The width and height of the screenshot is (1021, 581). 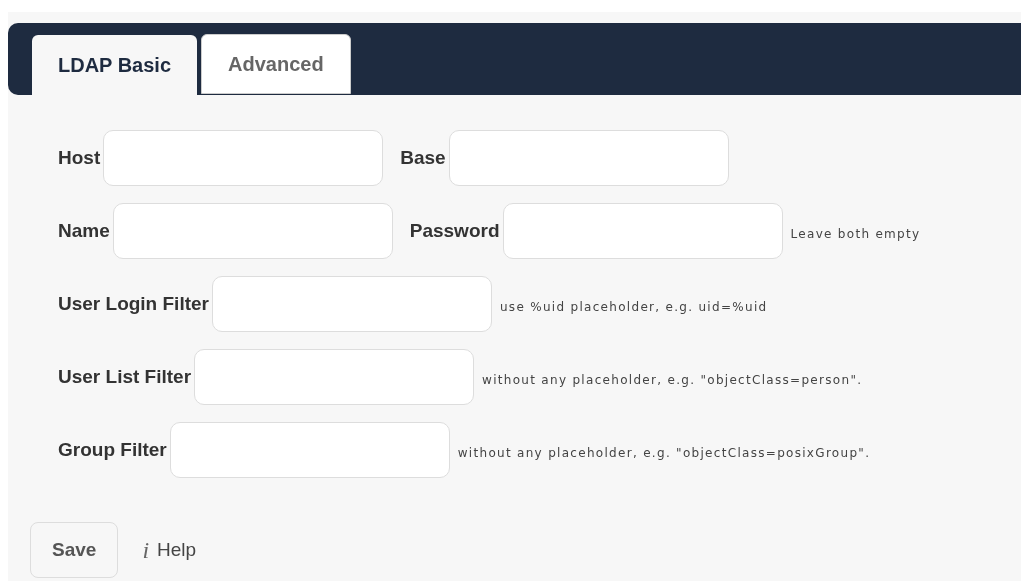 I want to click on field-label: Password, so click(x=454, y=231).